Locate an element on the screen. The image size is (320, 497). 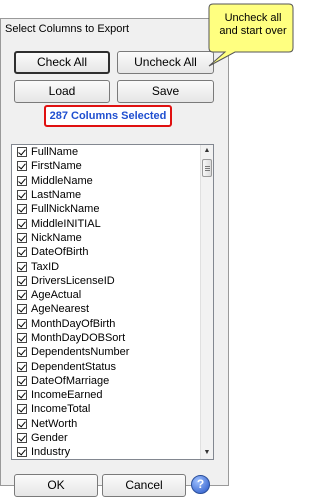
column-label: Gender is located at coordinates (49, 438).